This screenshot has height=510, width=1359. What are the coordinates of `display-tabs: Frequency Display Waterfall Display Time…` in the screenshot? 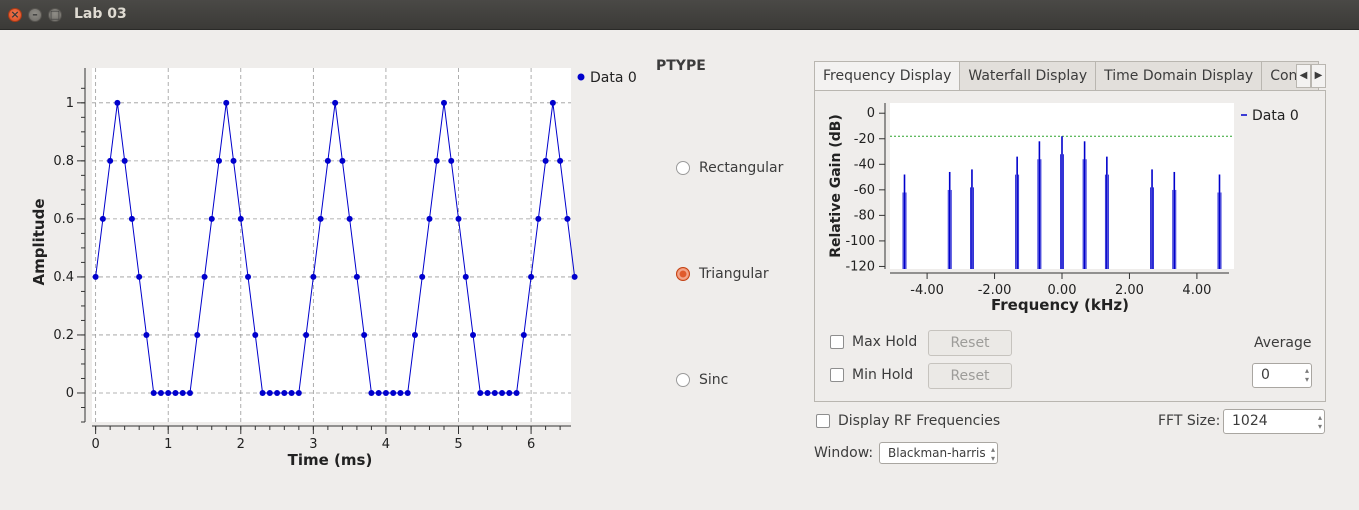 It's located at (1070, 76).